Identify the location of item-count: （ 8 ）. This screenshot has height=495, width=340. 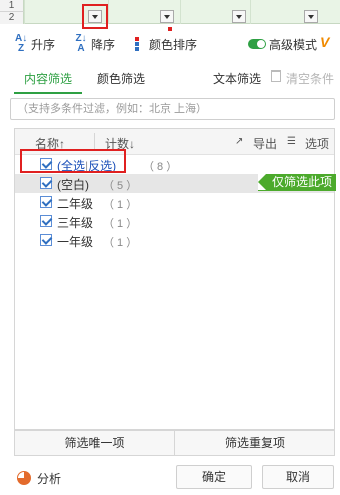
(160, 167).